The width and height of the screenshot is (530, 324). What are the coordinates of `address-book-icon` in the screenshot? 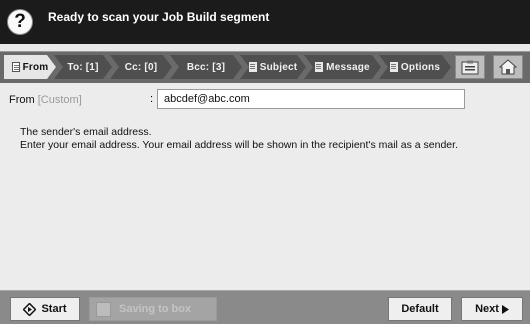 It's located at (470, 67).